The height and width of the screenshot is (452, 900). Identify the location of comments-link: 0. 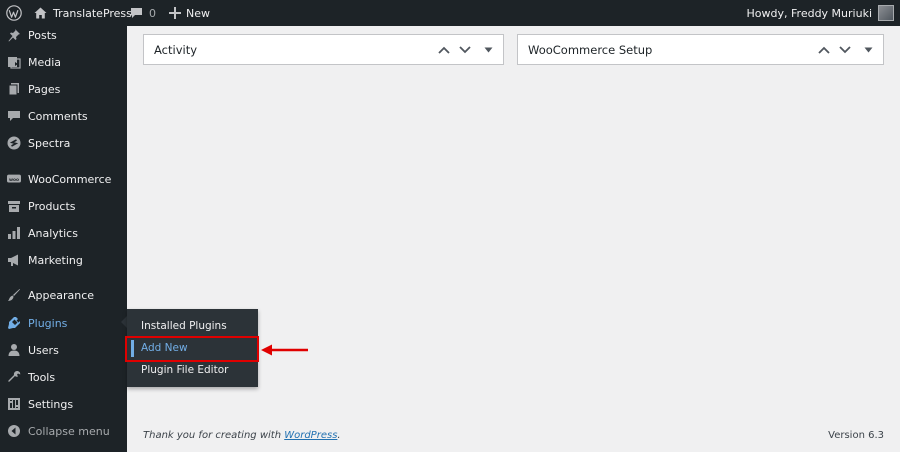
(143, 13).